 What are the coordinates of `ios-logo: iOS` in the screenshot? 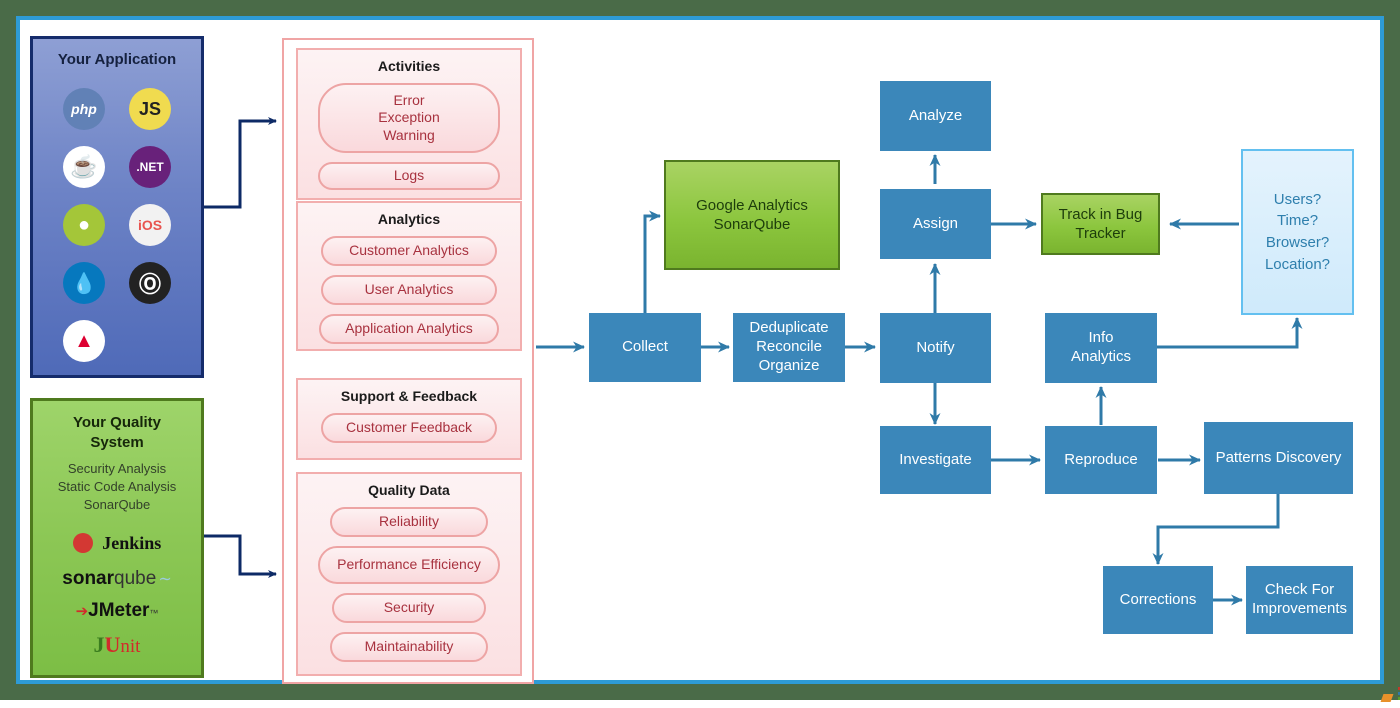 It's located at (150, 225).